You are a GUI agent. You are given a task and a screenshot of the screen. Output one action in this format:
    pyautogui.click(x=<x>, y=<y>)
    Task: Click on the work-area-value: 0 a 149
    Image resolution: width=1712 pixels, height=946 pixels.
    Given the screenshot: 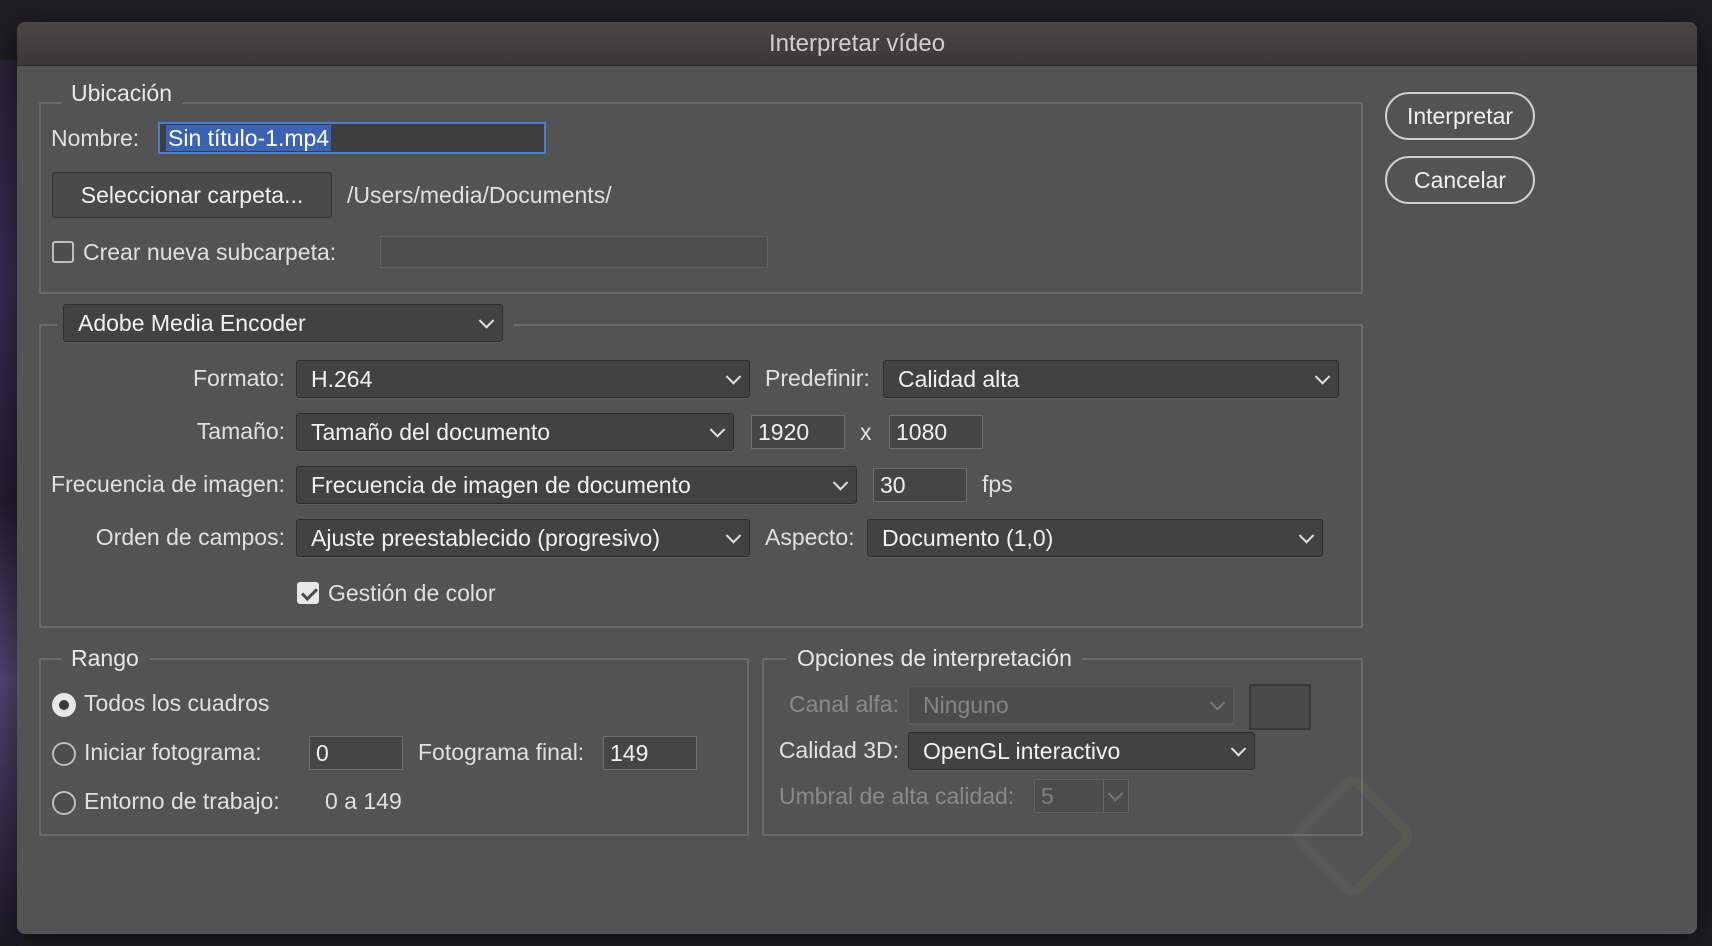 What is the action you would take?
    pyautogui.click(x=363, y=801)
    